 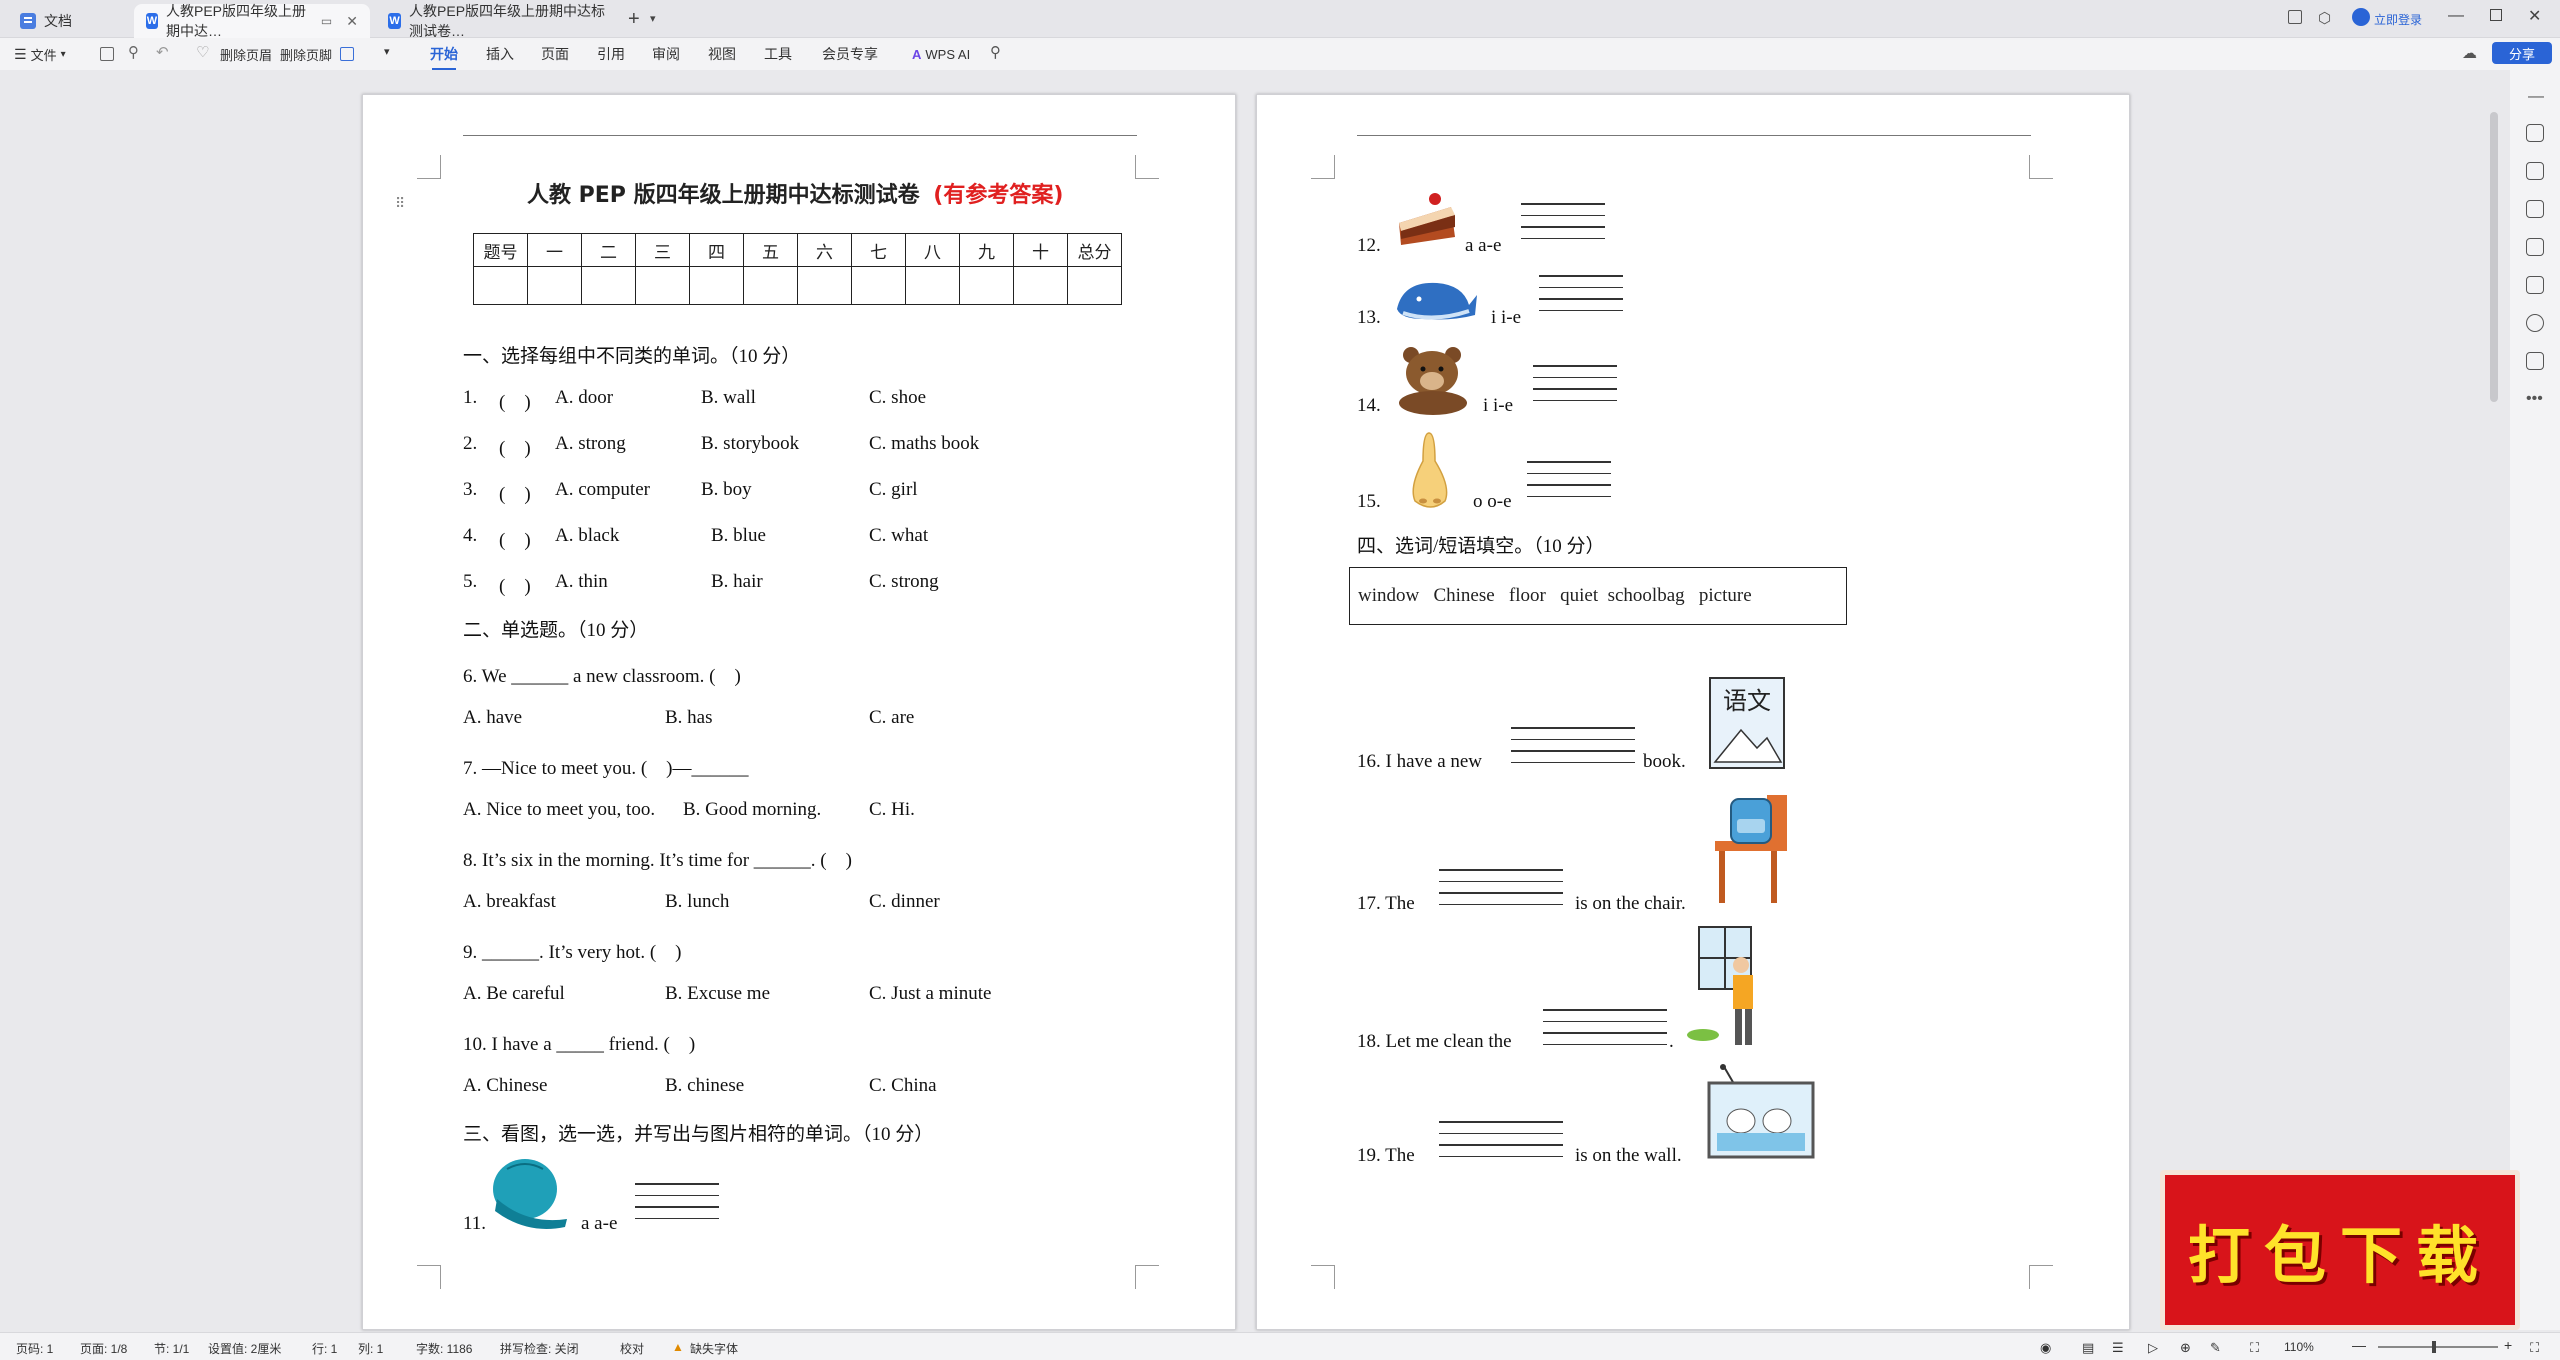 What do you see at coordinates (2340, 1250) in the screenshot?
I see `download-banner: 打包下载` at bounding box center [2340, 1250].